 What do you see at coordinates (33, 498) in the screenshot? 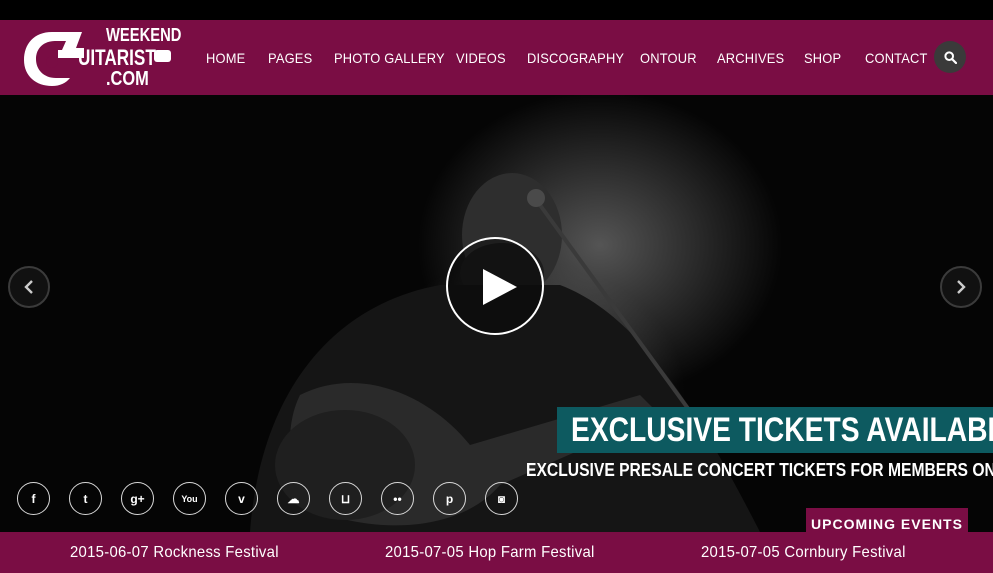
I see `facebook-icon: f` at bounding box center [33, 498].